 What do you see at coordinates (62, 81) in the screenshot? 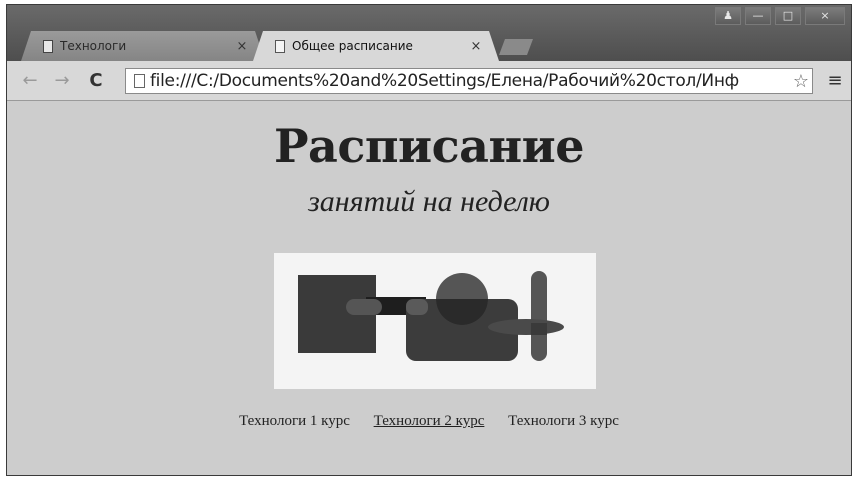
I see `forward-button: →` at bounding box center [62, 81].